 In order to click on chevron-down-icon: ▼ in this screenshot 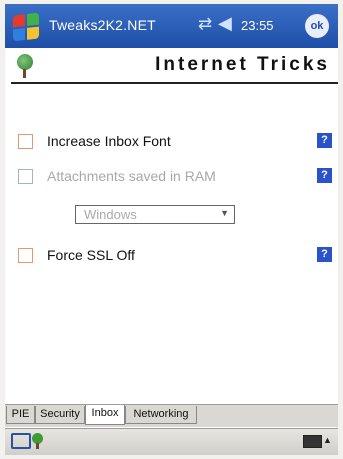, I will do `click(224, 213)`.